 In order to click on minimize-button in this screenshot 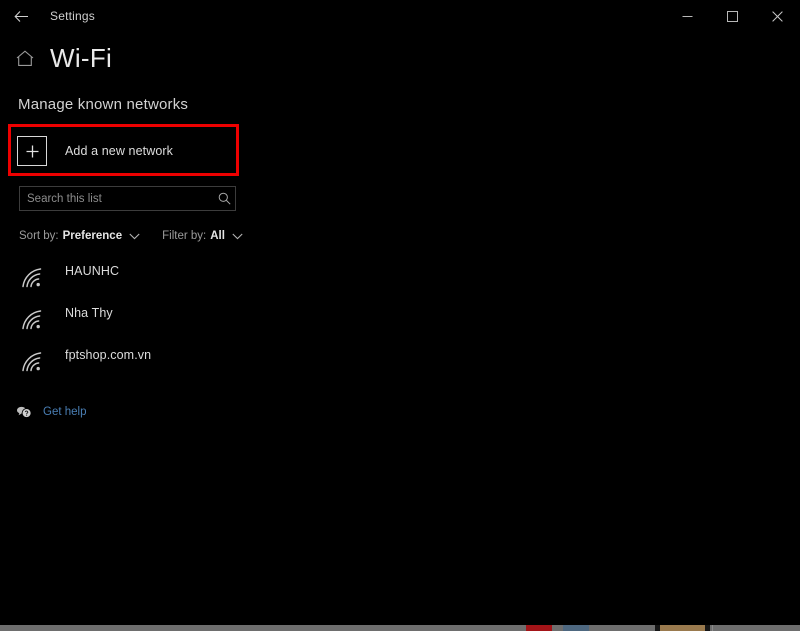, I will do `click(687, 16)`.